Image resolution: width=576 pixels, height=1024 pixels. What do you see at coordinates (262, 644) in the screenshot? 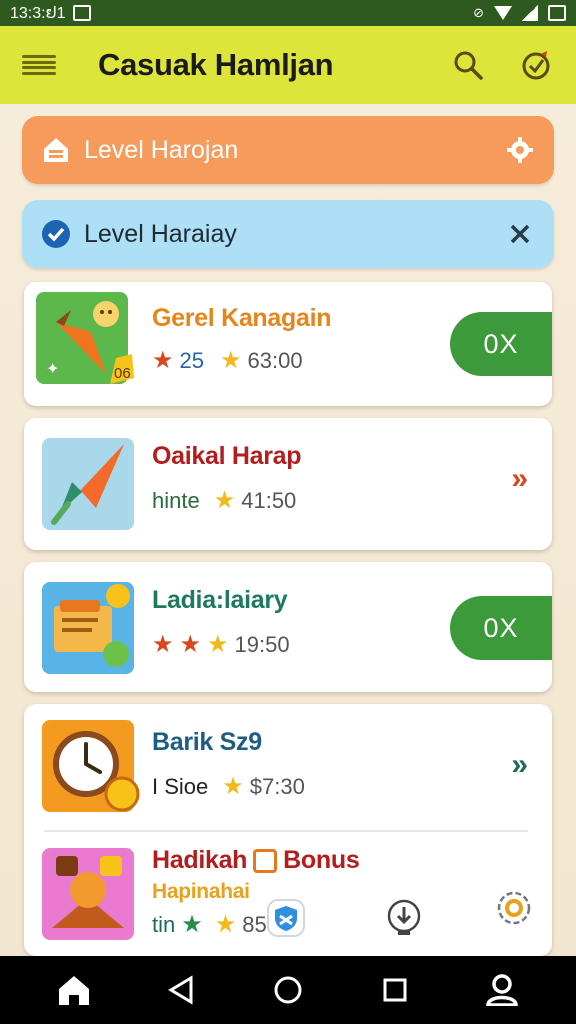
I see `rating-time: 19:50` at bounding box center [262, 644].